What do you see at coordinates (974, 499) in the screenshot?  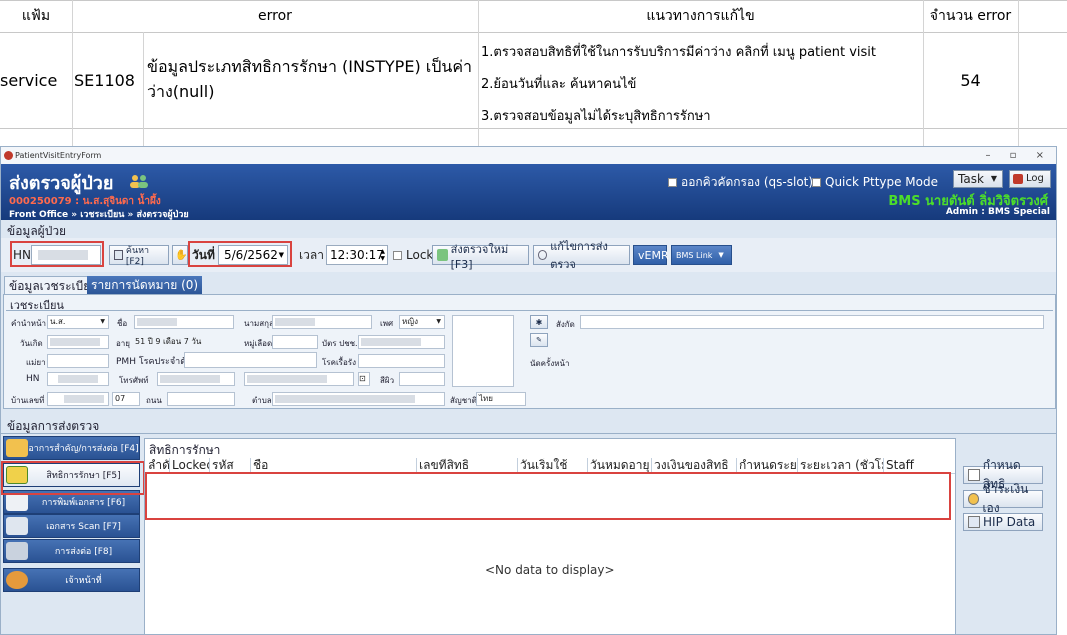 I see `coin-icon` at bounding box center [974, 499].